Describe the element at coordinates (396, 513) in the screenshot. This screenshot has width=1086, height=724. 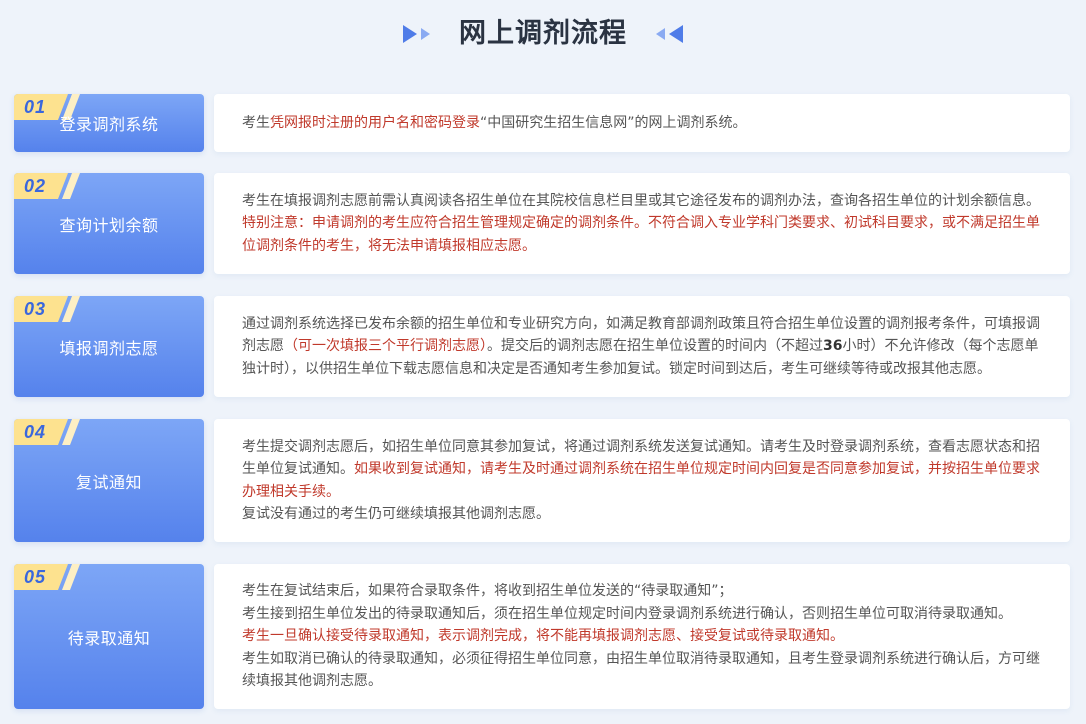
I see `description-text: 复试没有通过的考生仍可继续填报其他调剂志愿。` at that location.